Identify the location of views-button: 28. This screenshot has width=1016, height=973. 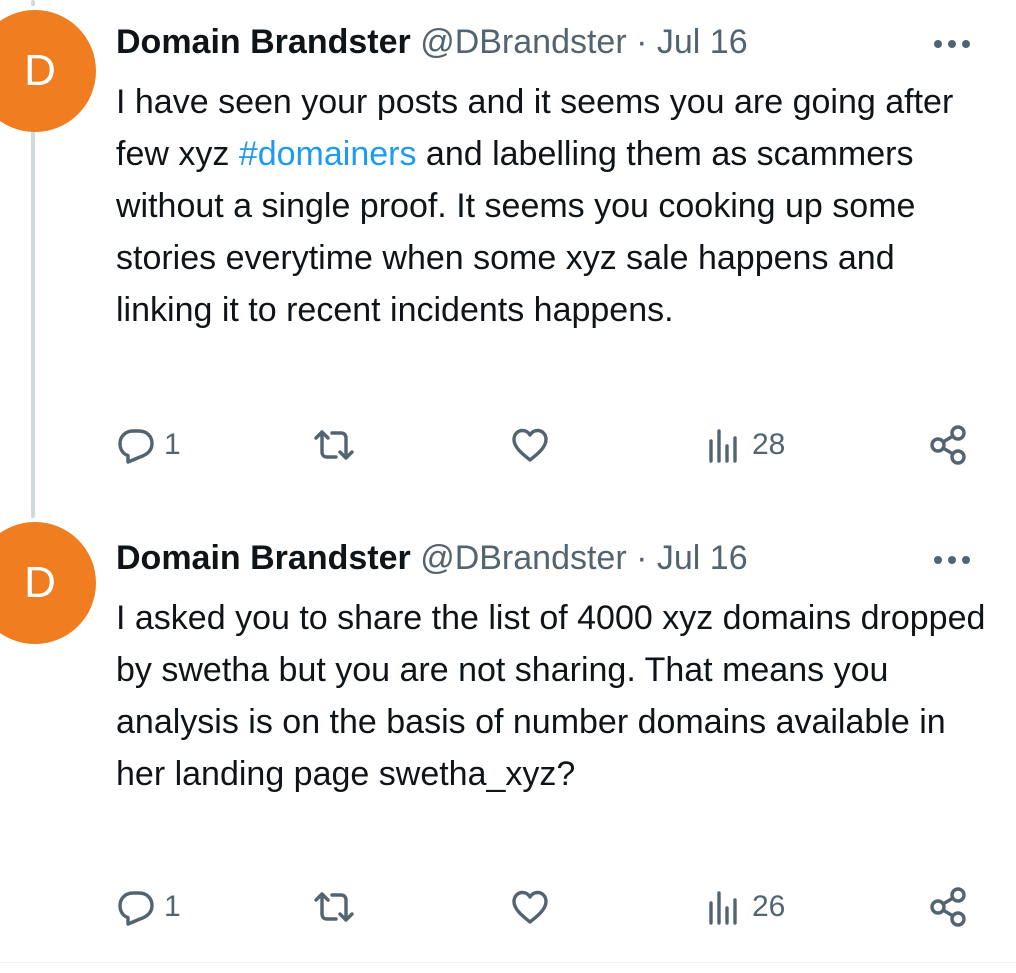
(744, 445).